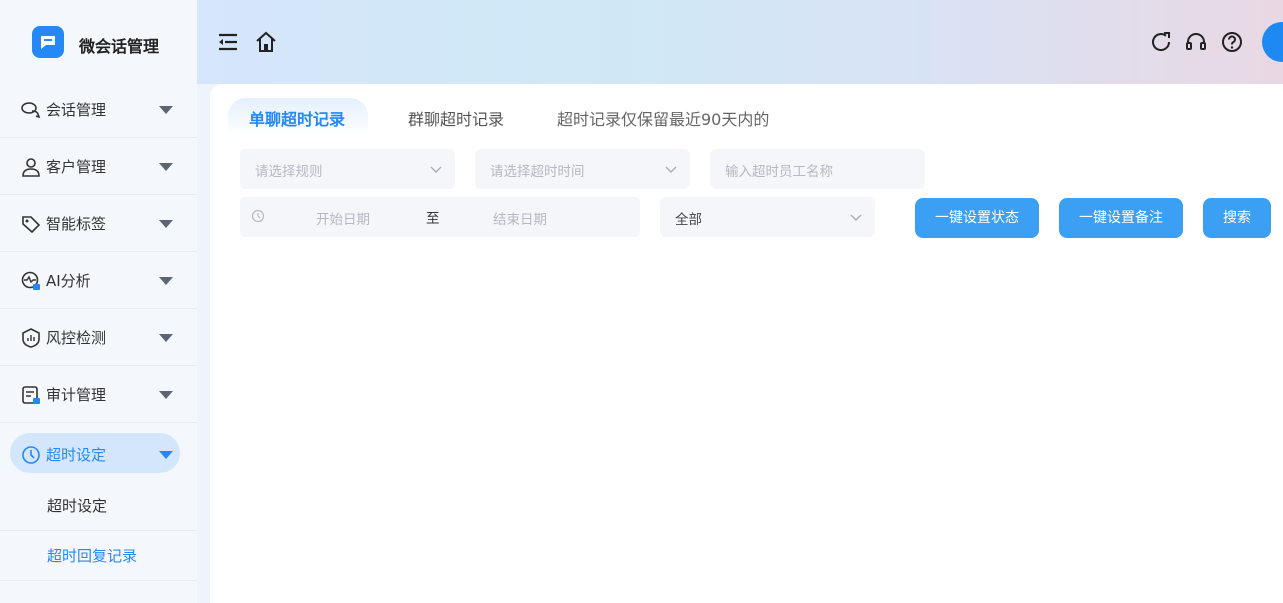 The width and height of the screenshot is (1283, 603). I want to click on help-icon, so click(1232, 42).